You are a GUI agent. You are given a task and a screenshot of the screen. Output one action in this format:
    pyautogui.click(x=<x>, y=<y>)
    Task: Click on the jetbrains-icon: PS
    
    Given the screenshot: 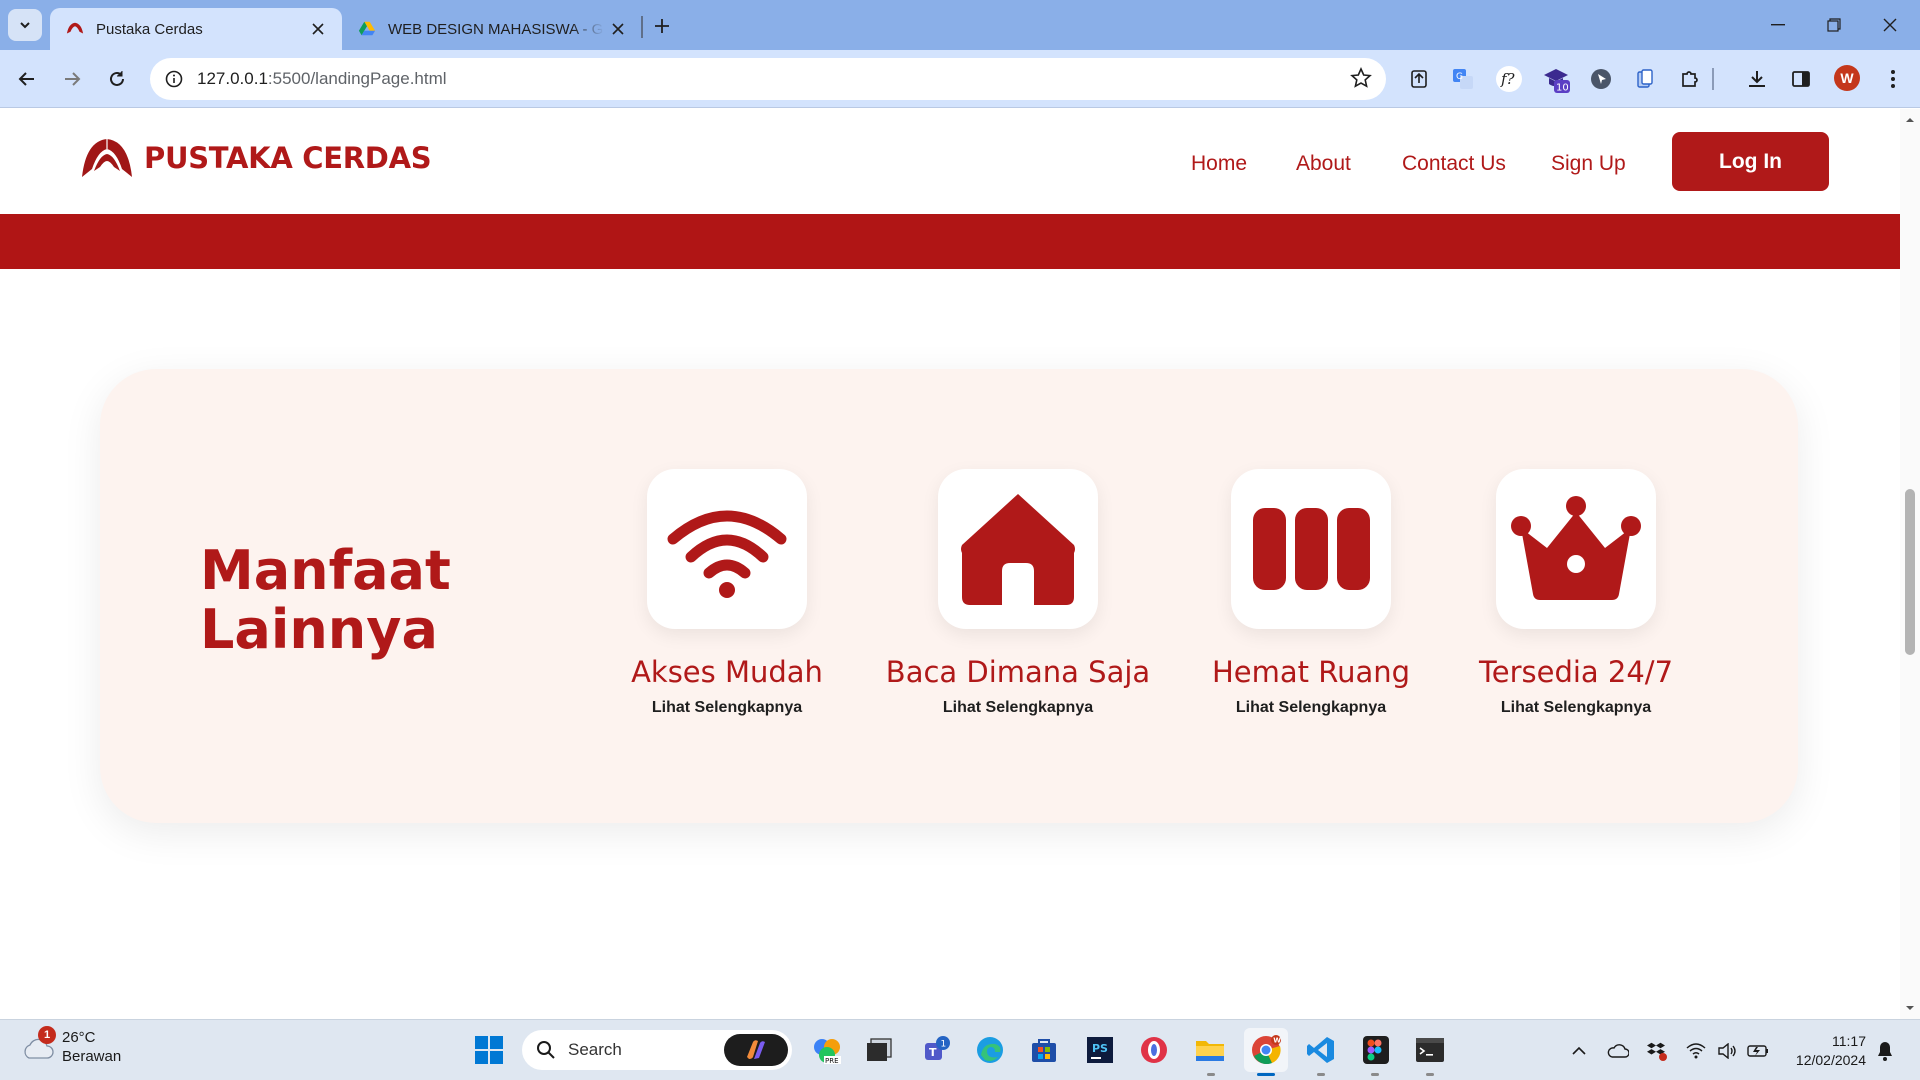 What is the action you would take?
    pyautogui.click(x=1100, y=1050)
    